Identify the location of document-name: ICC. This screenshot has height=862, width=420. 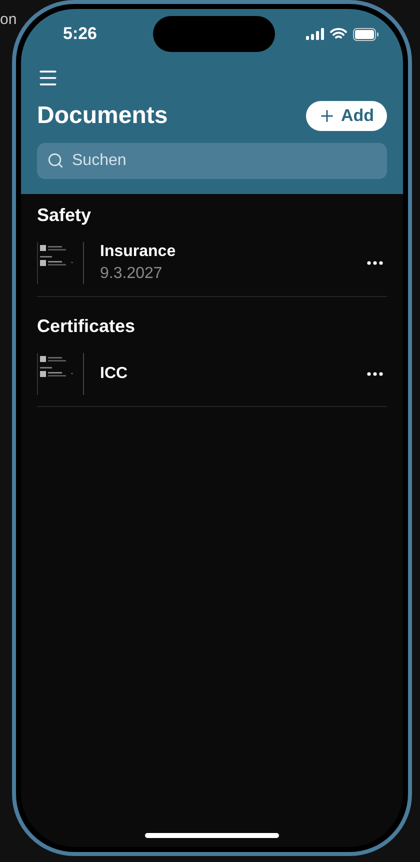
(114, 374).